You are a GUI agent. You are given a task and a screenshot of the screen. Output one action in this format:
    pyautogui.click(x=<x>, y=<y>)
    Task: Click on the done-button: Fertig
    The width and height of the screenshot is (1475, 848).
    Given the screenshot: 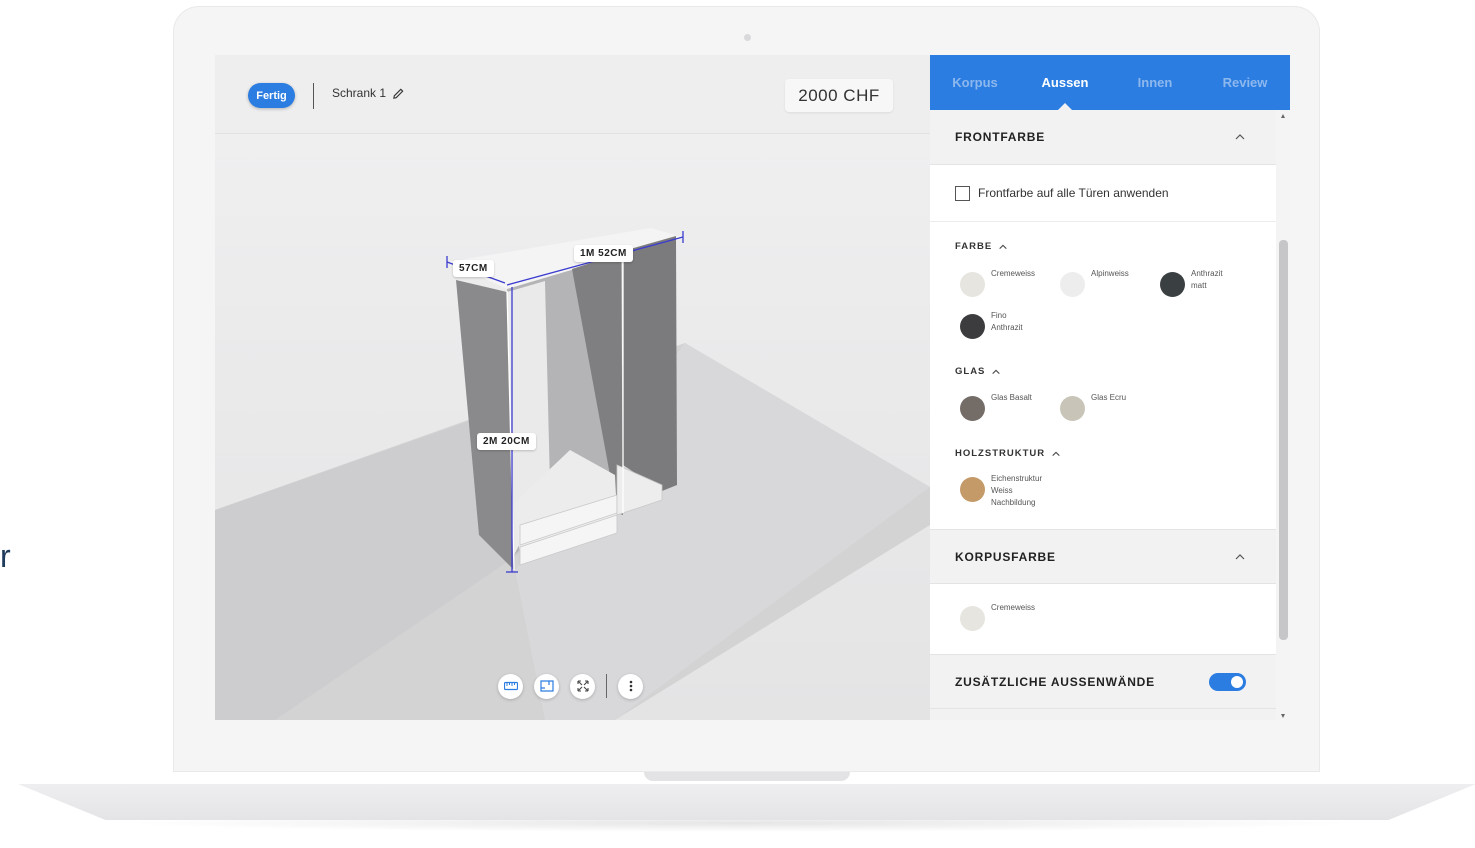 What is the action you would take?
    pyautogui.click(x=271, y=95)
    